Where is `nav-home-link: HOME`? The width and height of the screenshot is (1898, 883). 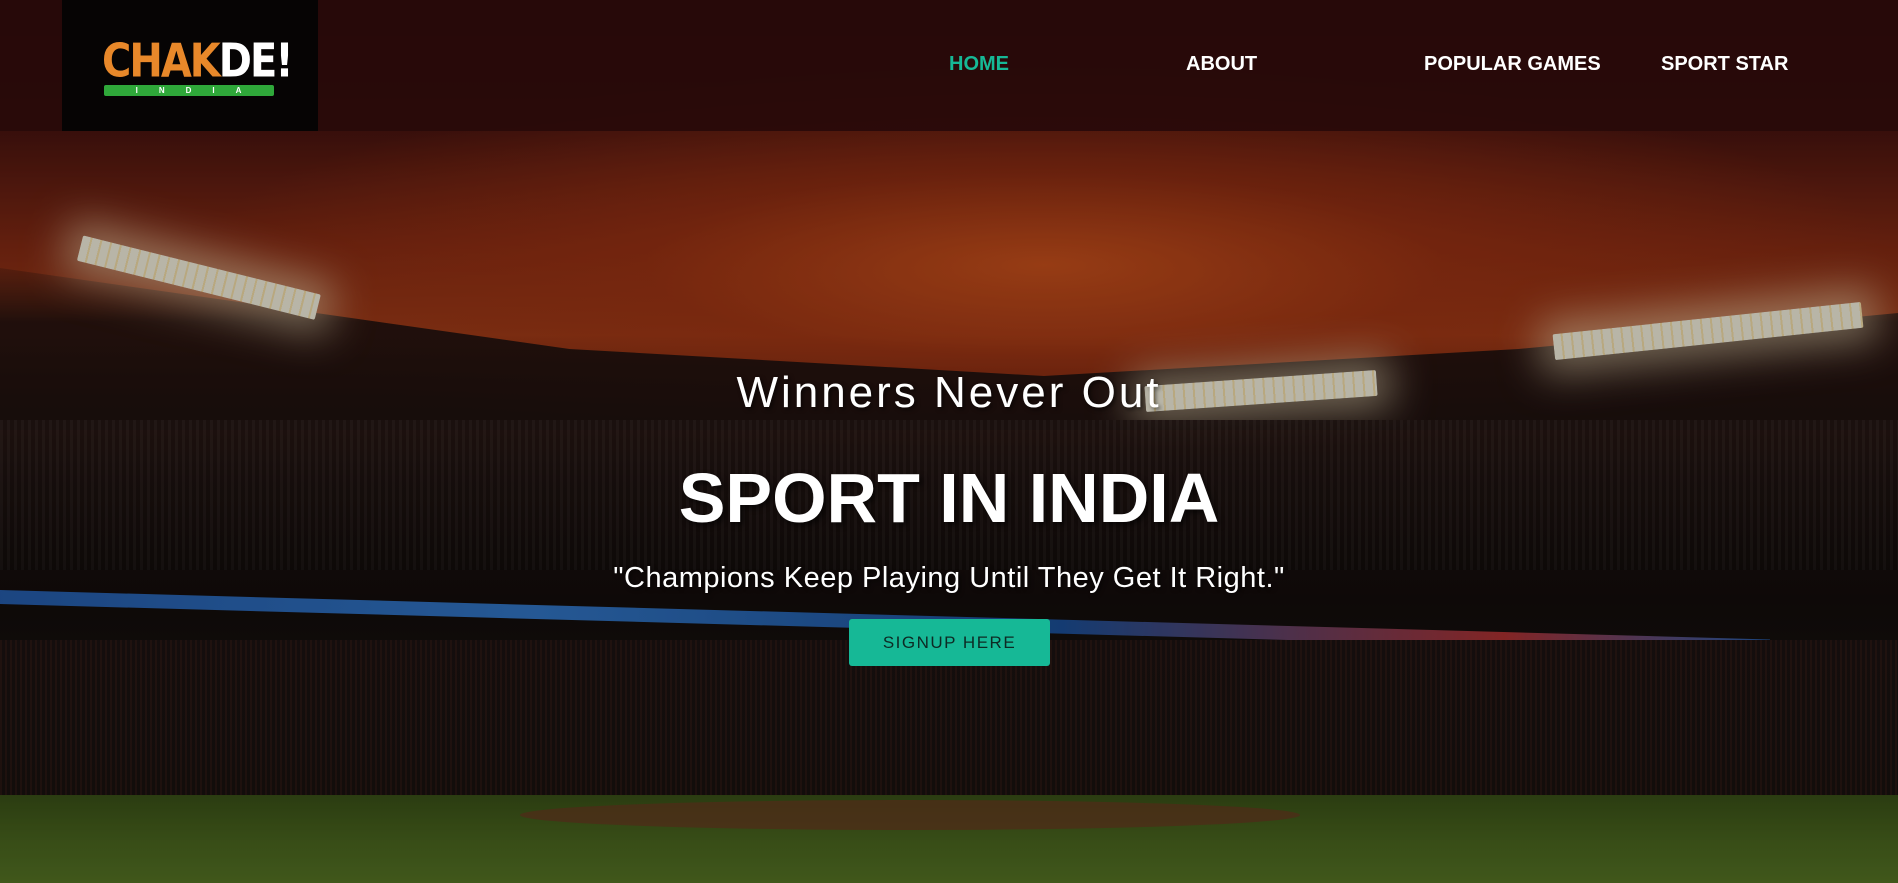
nav-home-link: HOME is located at coordinates (979, 64).